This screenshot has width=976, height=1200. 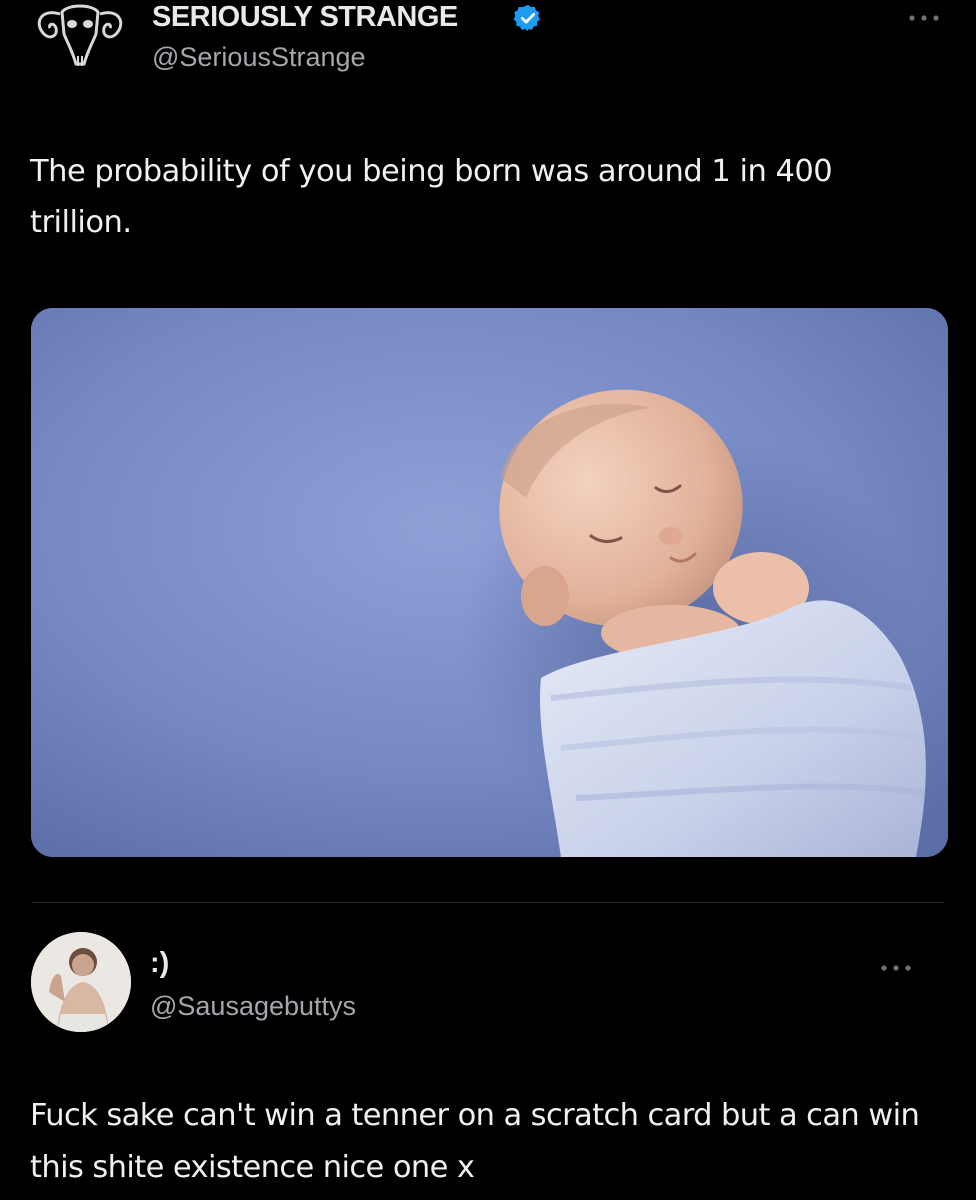 What do you see at coordinates (528, 18) in the screenshot?
I see `verified-badge-icon` at bounding box center [528, 18].